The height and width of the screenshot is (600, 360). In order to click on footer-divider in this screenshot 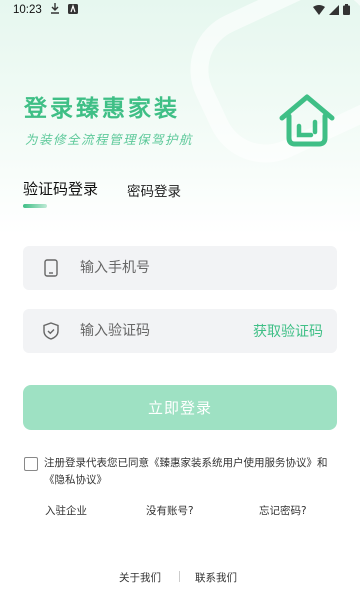, I will do `click(179, 576)`.